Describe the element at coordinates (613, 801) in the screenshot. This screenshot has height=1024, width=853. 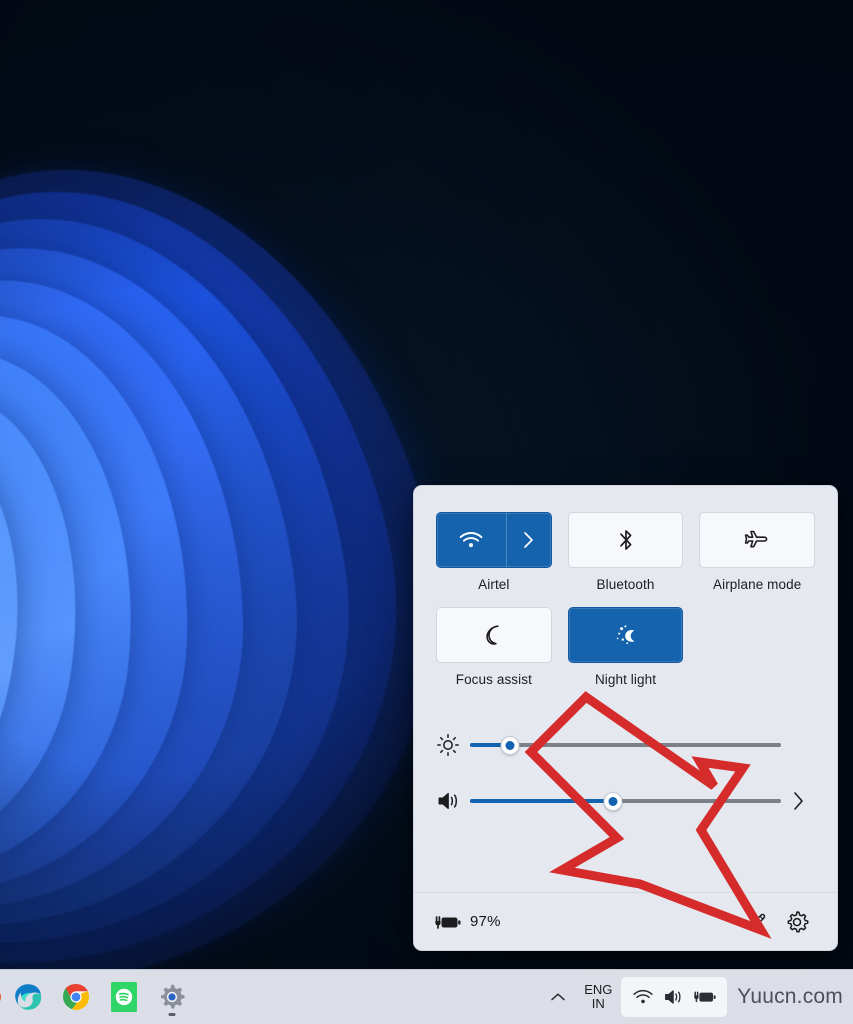
I see `volume-thumb` at that location.